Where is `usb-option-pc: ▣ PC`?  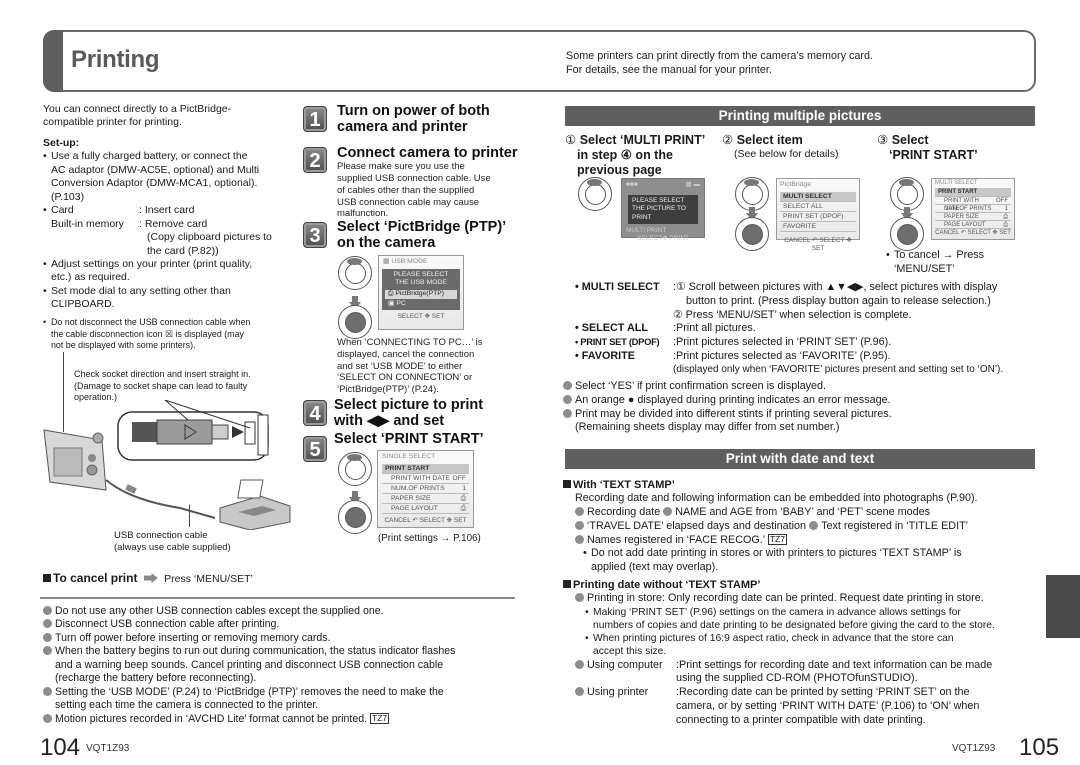 usb-option-pc: ▣ PC is located at coordinates (421, 304).